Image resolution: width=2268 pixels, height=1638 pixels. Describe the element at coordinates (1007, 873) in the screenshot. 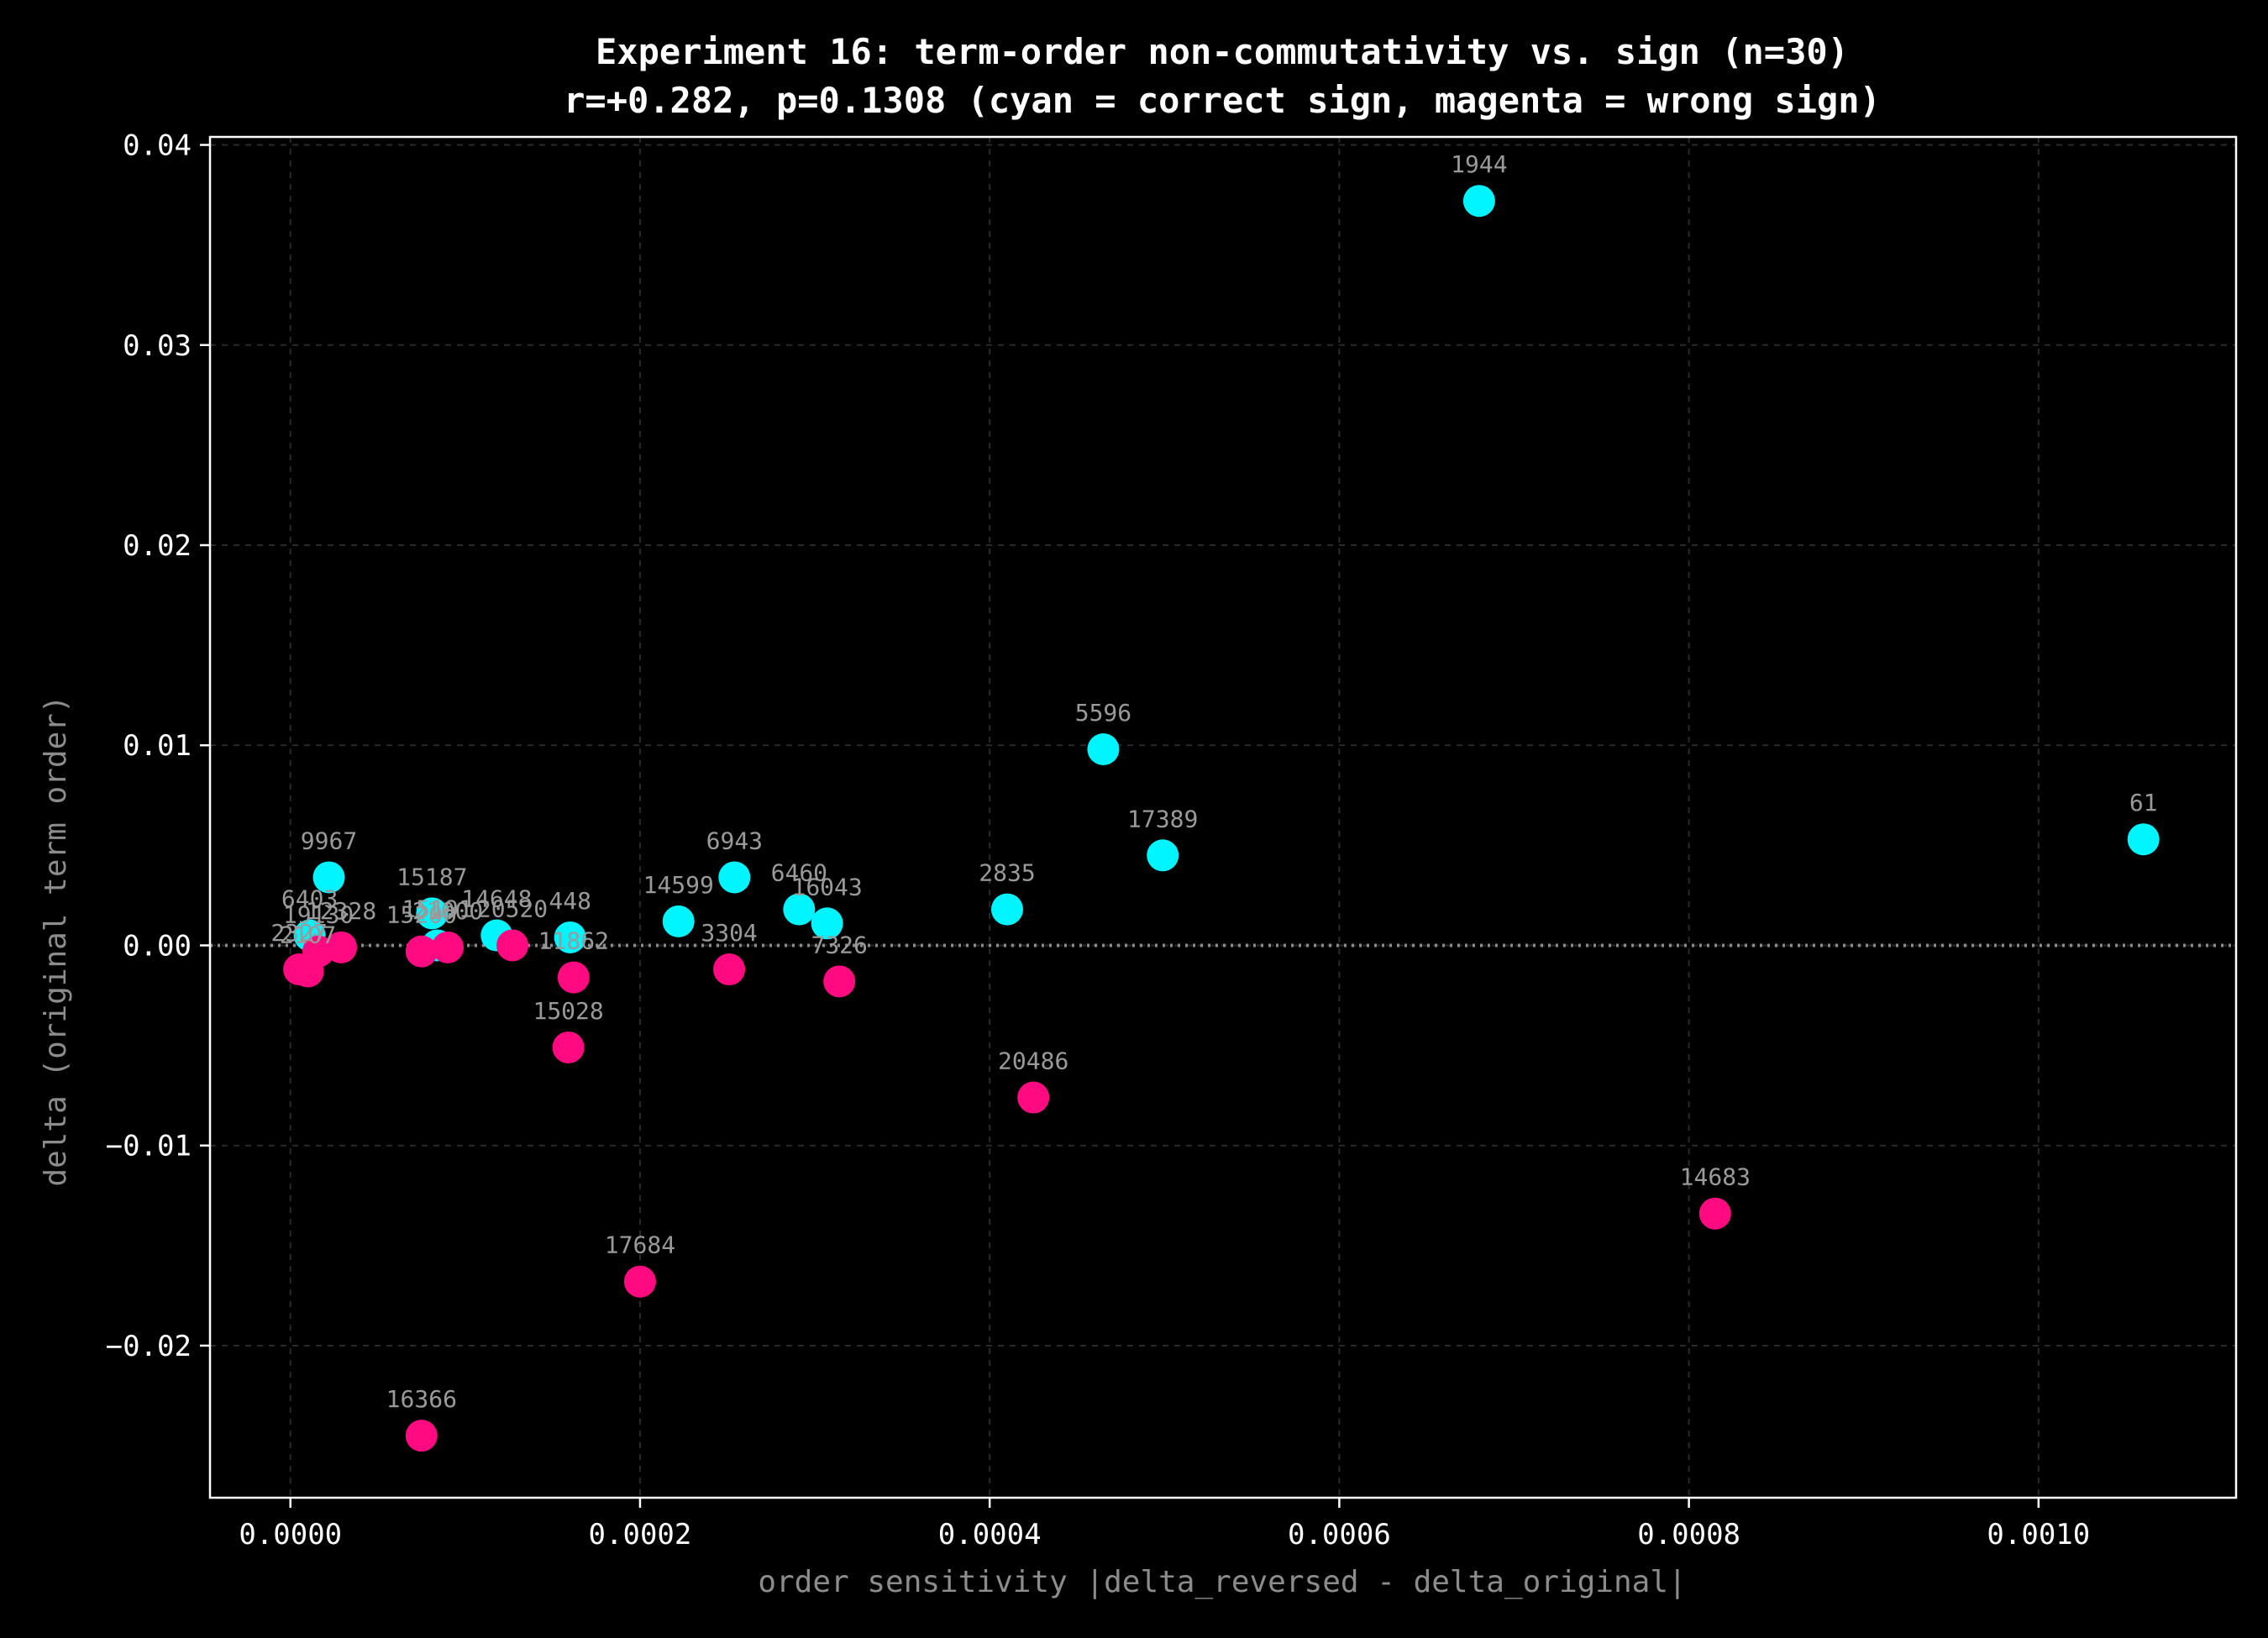

I see `point-label: 2835` at that location.